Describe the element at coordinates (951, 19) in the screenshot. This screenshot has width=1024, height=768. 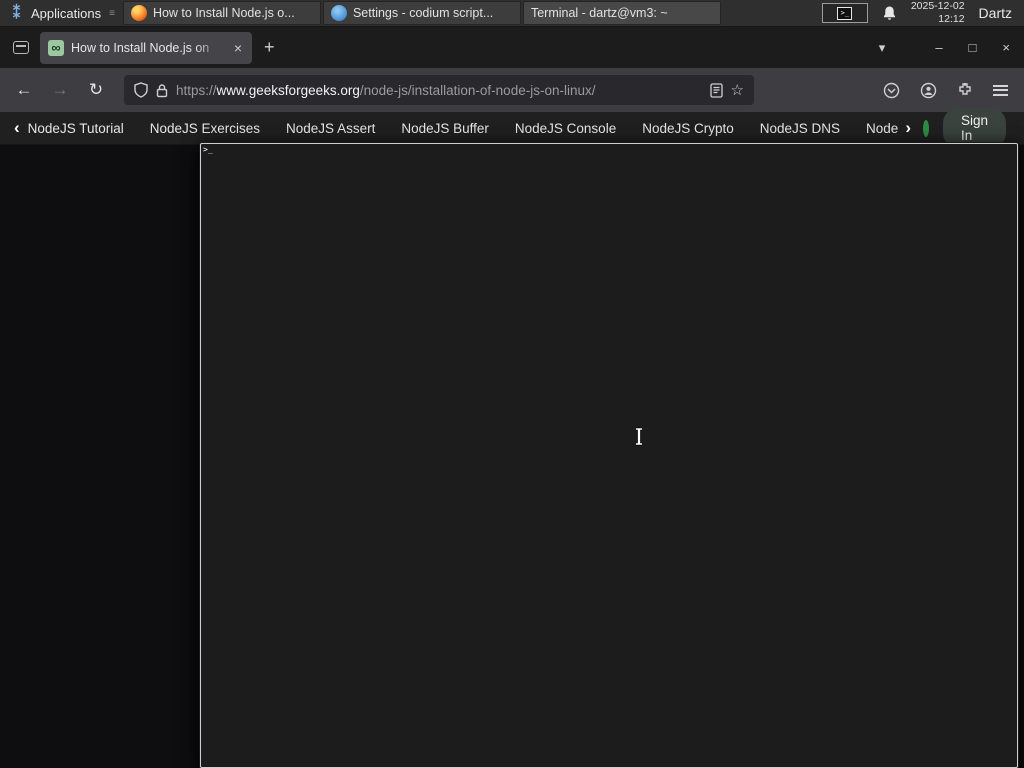
I see `clock-time: 12:12` at that location.